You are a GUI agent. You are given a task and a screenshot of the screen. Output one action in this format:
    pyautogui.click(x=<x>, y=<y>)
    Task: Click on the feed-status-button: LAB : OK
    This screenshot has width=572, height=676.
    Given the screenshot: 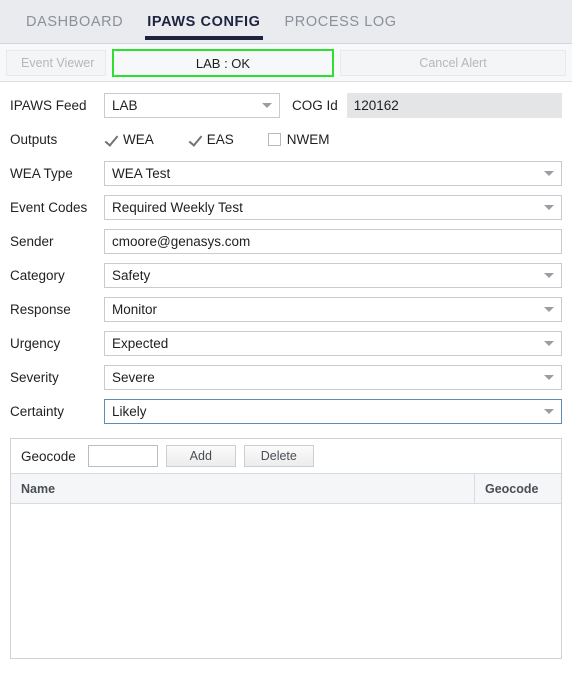 What is the action you would take?
    pyautogui.click(x=223, y=62)
    